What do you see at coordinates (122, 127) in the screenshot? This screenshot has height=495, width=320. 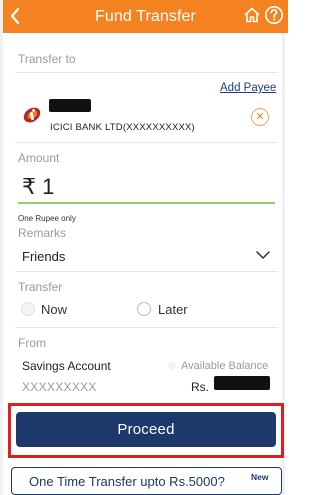 I see `payee-bank-account: ICICI BANK LTD(XXXXXXXXXX)` at bounding box center [122, 127].